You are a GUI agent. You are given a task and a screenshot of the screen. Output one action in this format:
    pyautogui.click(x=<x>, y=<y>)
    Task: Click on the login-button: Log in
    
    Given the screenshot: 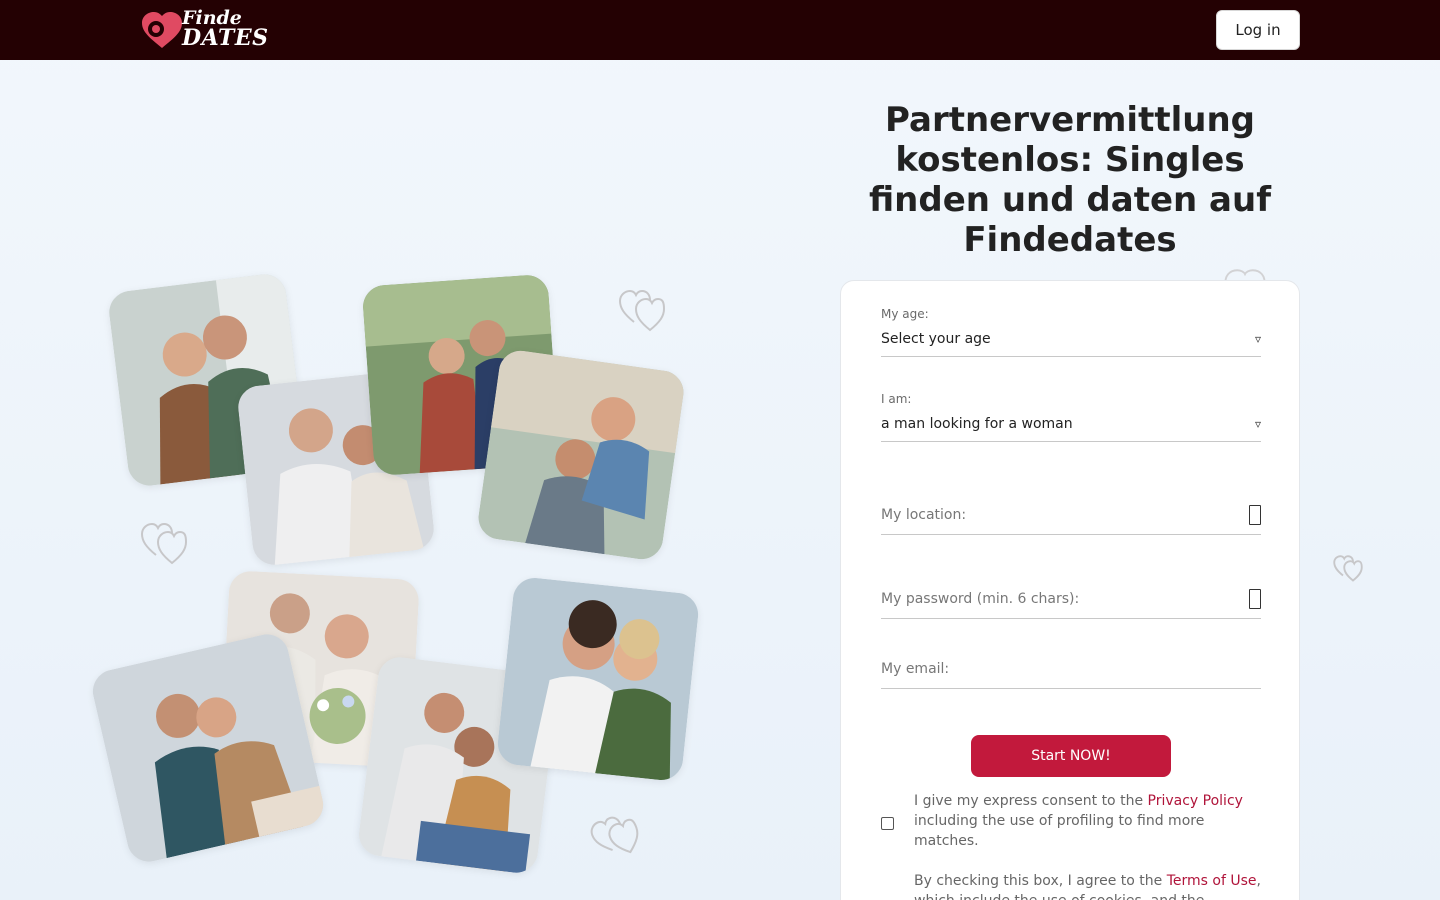 What is the action you would take?
    pyautogui.click(x=1258, y=30)
    